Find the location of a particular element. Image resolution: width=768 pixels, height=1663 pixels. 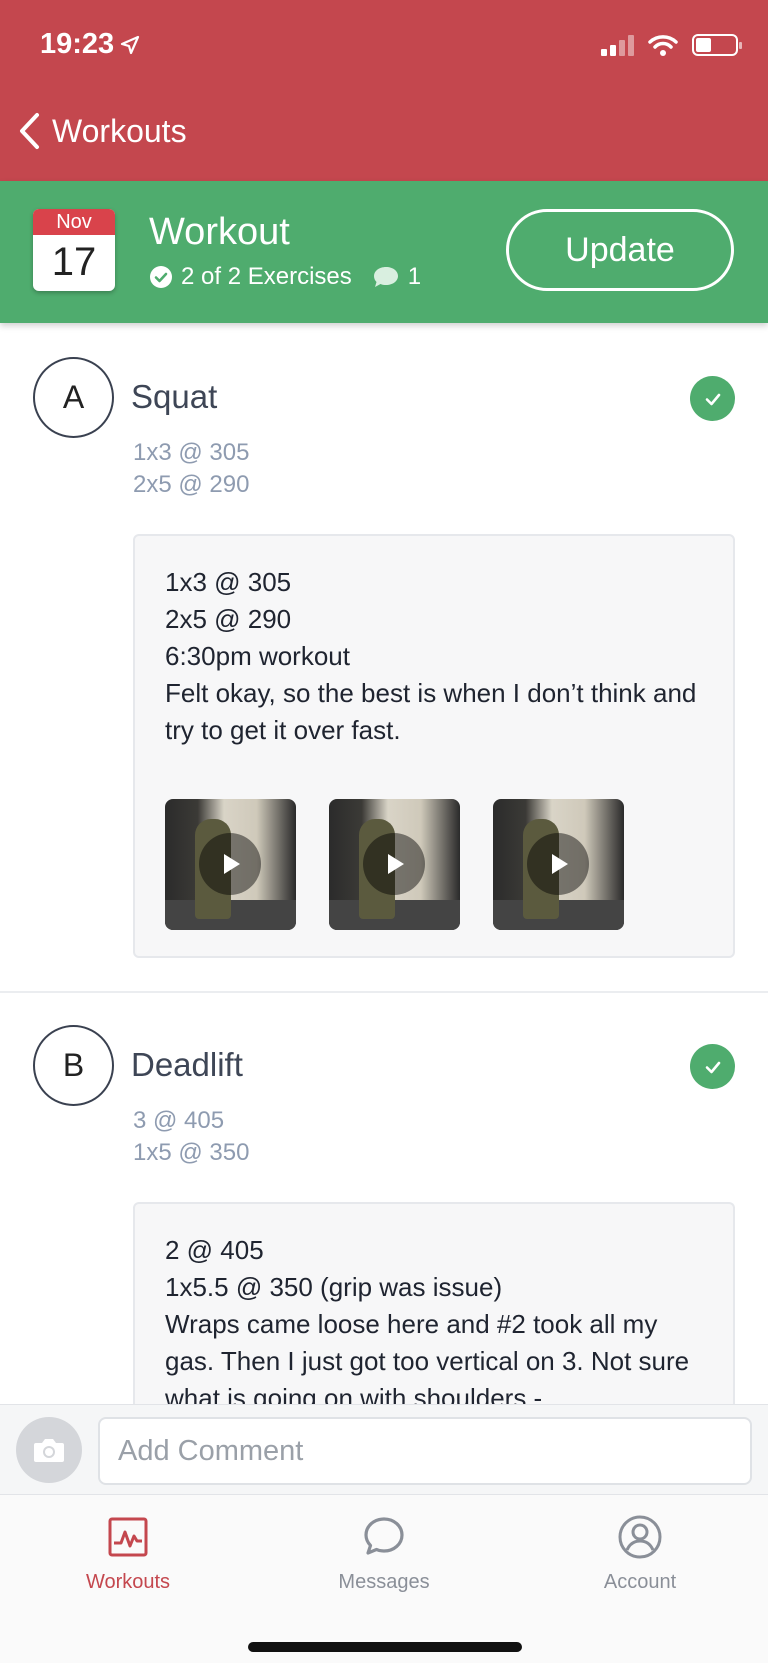

exercise-letter-badge: A is located at coordinates (73, 397).